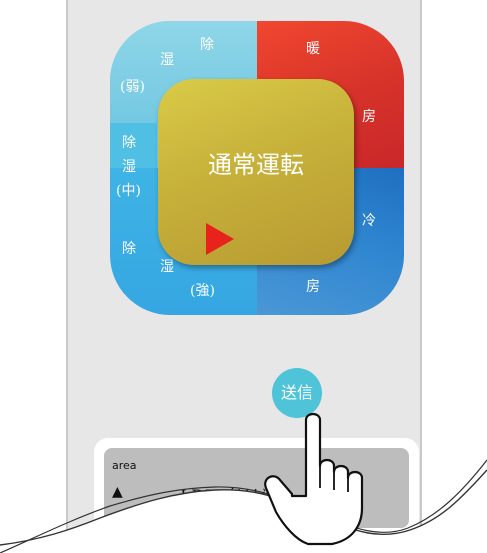 The height and width of the screenshot is (553, 487). I want to click on label-dehumidify-weak-3: (弱), so click(132, 87).